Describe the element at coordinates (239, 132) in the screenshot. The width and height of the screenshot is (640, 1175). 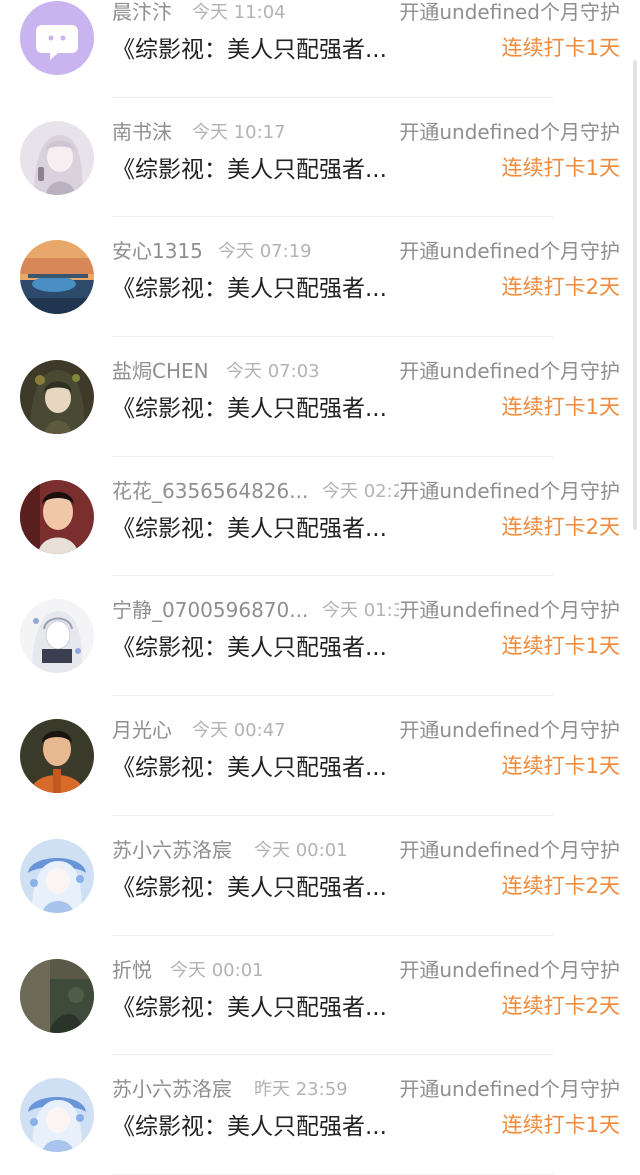
I see `timestamp: 今天 10:17` at that location.